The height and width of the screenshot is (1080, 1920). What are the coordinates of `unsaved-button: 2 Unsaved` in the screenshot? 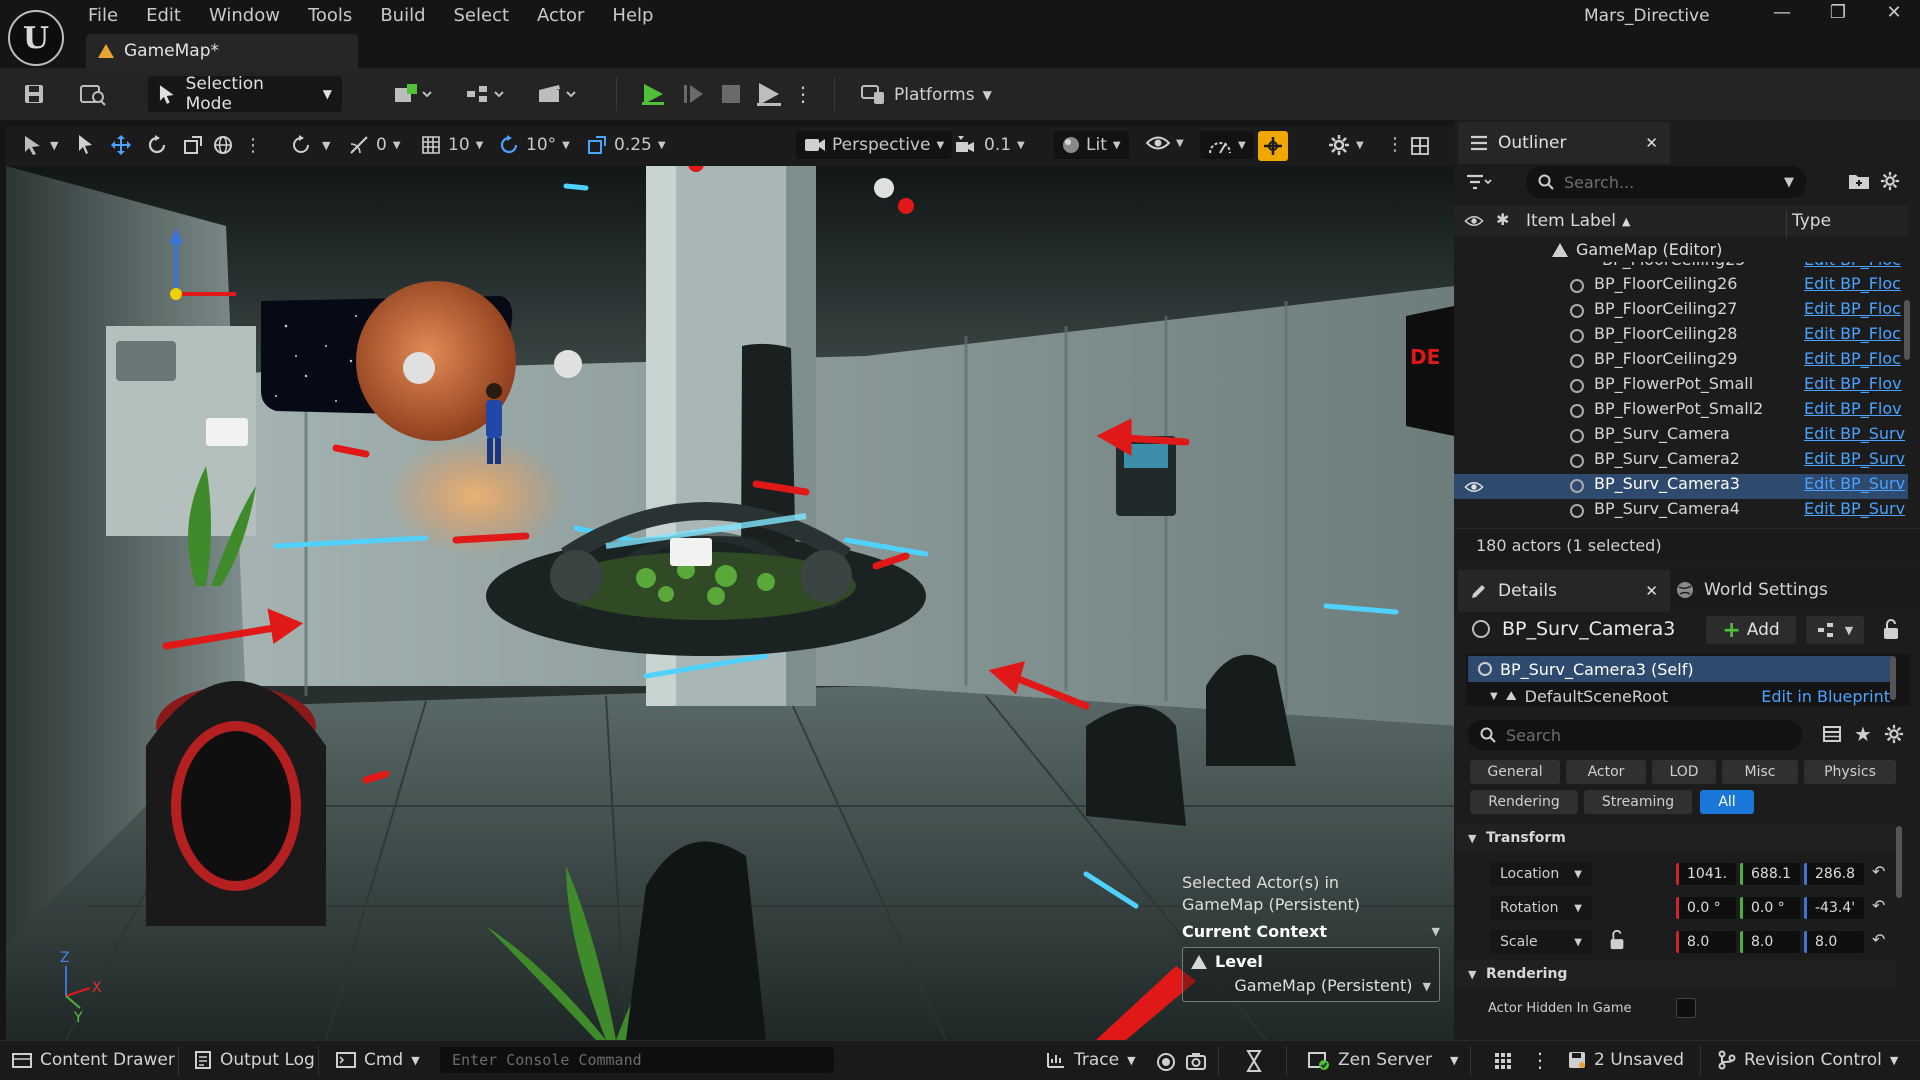 It's located at (1626, 1060).